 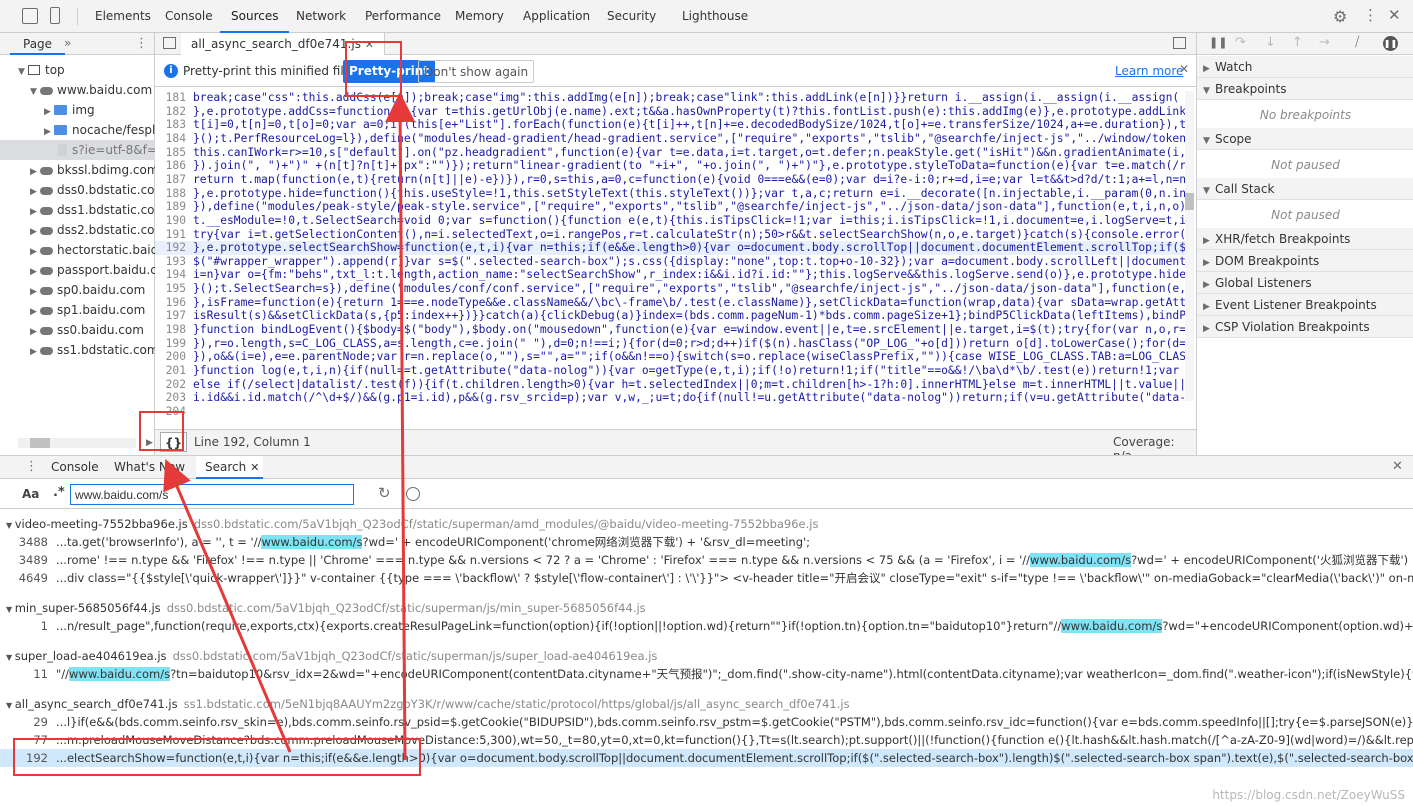 What do you see at coordinates (400, 426) in the screenshot?
I see `arrow-to-pretty-print` at bounding box center [400, 426].